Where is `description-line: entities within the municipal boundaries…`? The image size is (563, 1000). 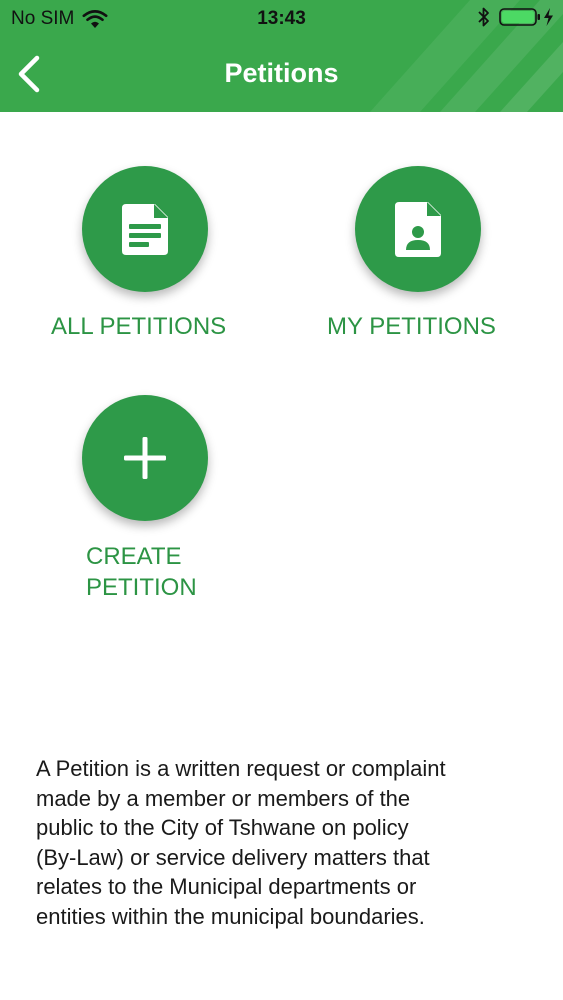
description-line: entities within the municipal boundaries… is located at coordinates (230, 916).